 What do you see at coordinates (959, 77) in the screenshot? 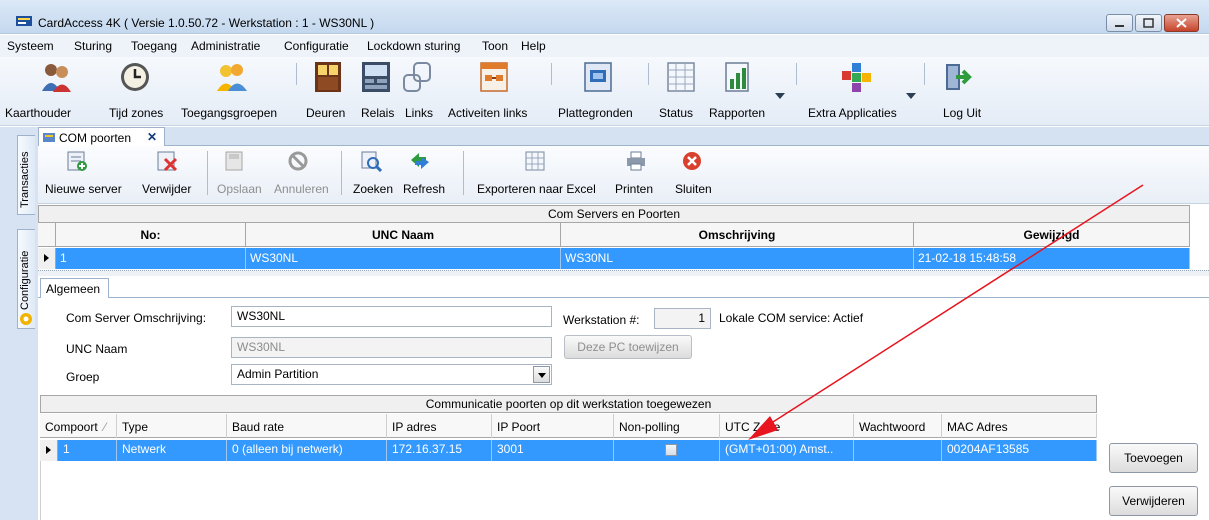
I see `logout-icon` at bounding box center [959, 77].